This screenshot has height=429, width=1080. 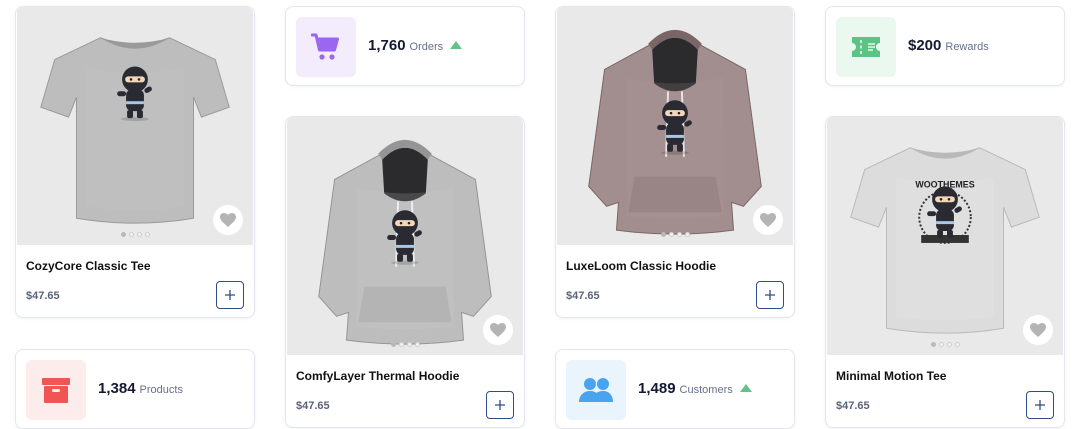 I want to click on orders-stat: 1,760 Orders, so click(x=415, y=45).